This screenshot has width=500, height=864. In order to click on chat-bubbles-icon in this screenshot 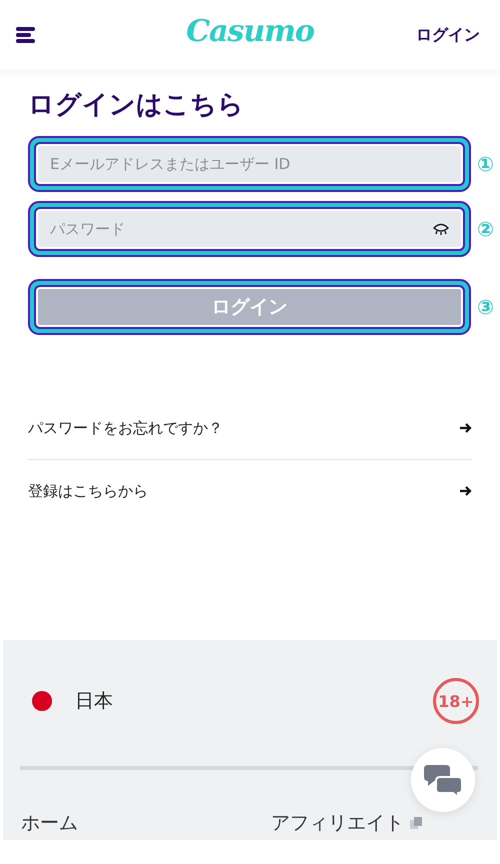, I will do `click(443, 780)`.